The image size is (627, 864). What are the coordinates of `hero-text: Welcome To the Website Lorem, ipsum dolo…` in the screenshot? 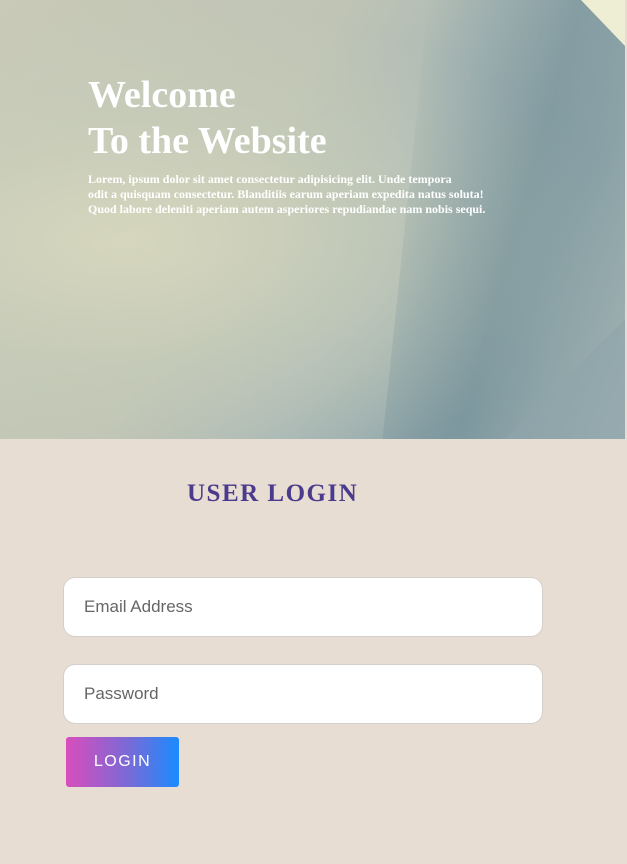 It's located at (298, 144).